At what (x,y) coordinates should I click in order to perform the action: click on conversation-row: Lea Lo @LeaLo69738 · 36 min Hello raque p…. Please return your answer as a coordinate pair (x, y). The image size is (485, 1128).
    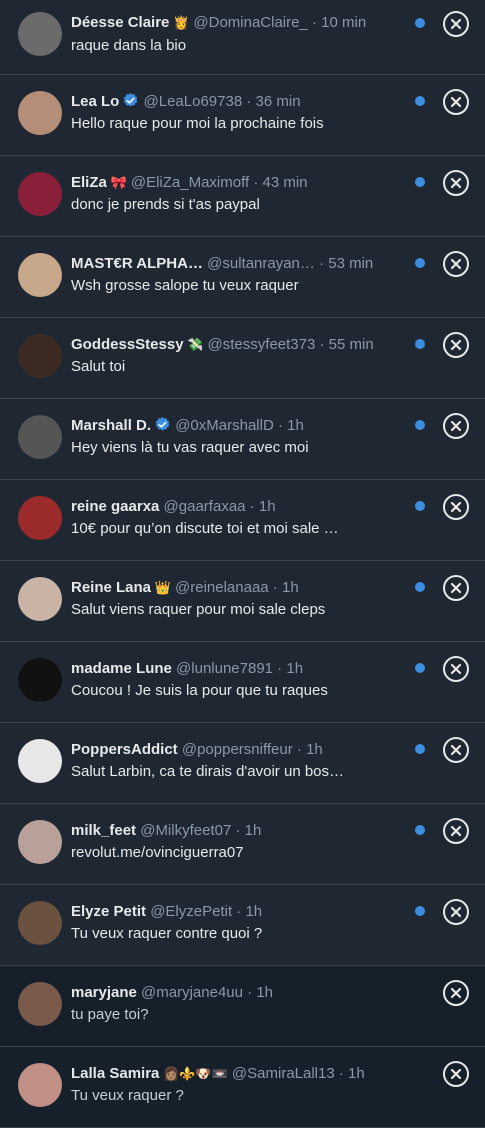
    Looking at the image, I should click on (242, 115).